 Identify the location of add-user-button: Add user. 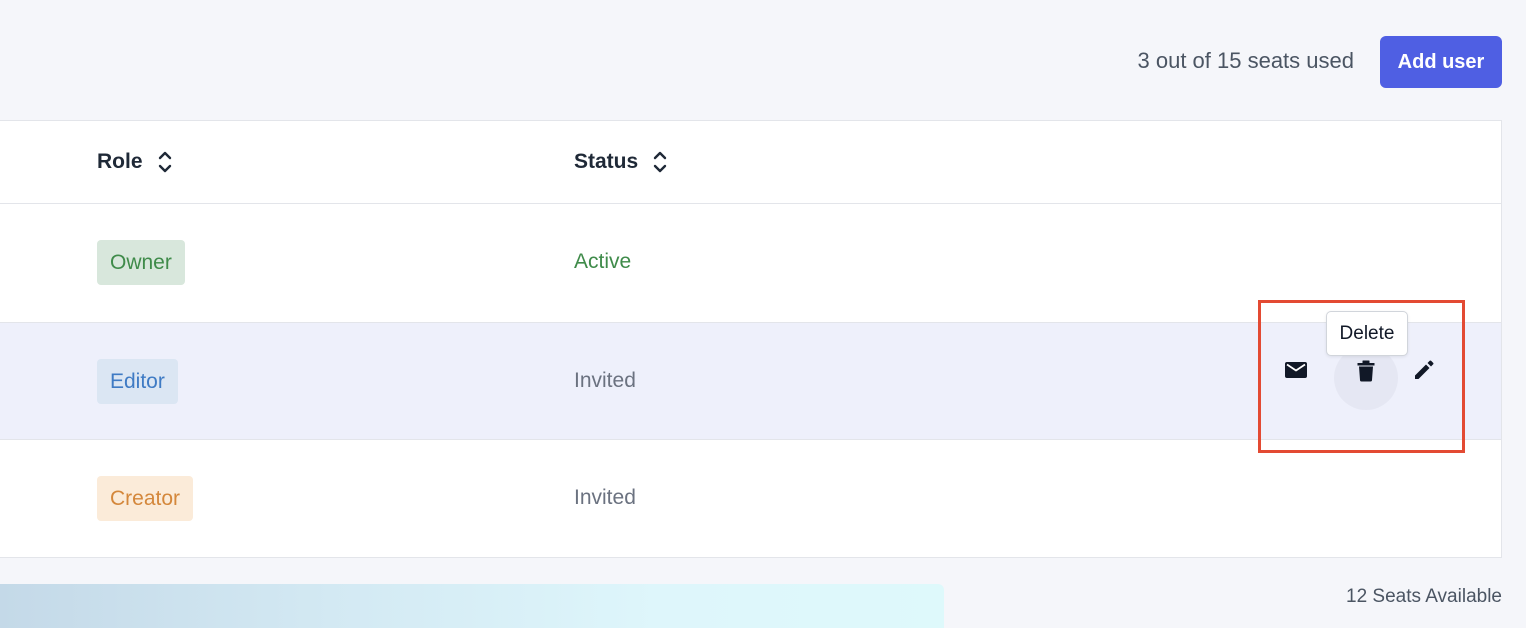
(1441, 62).